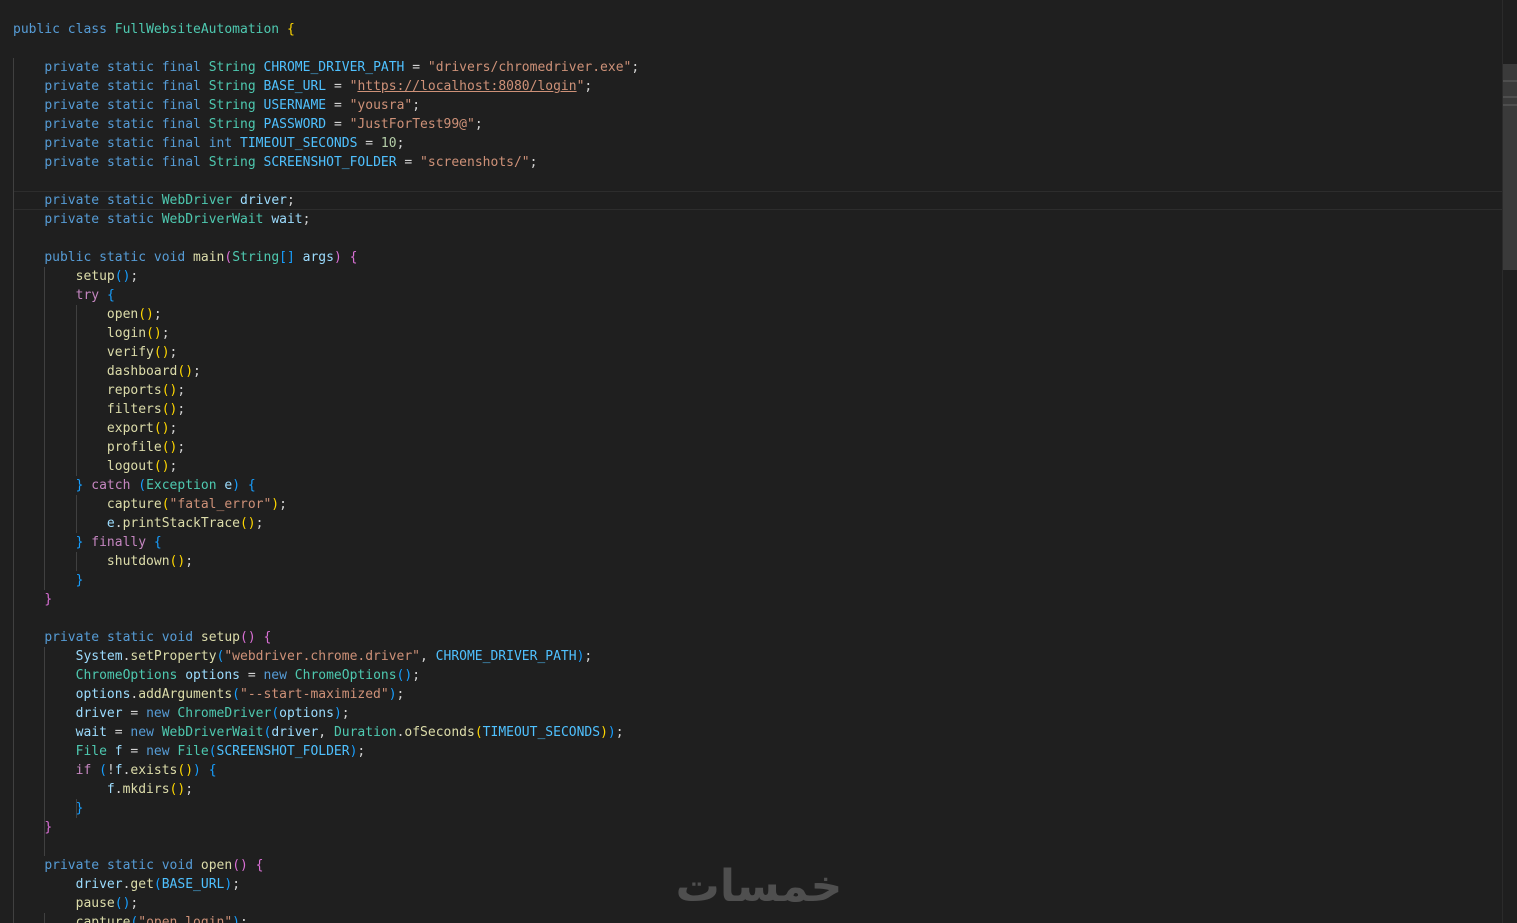 The width and height of the screenshot is (1517, 923). What do you see at coordinates (263, 200) in the screenshot?
I see `variable-token: driver` at bounding box center [263, 200].